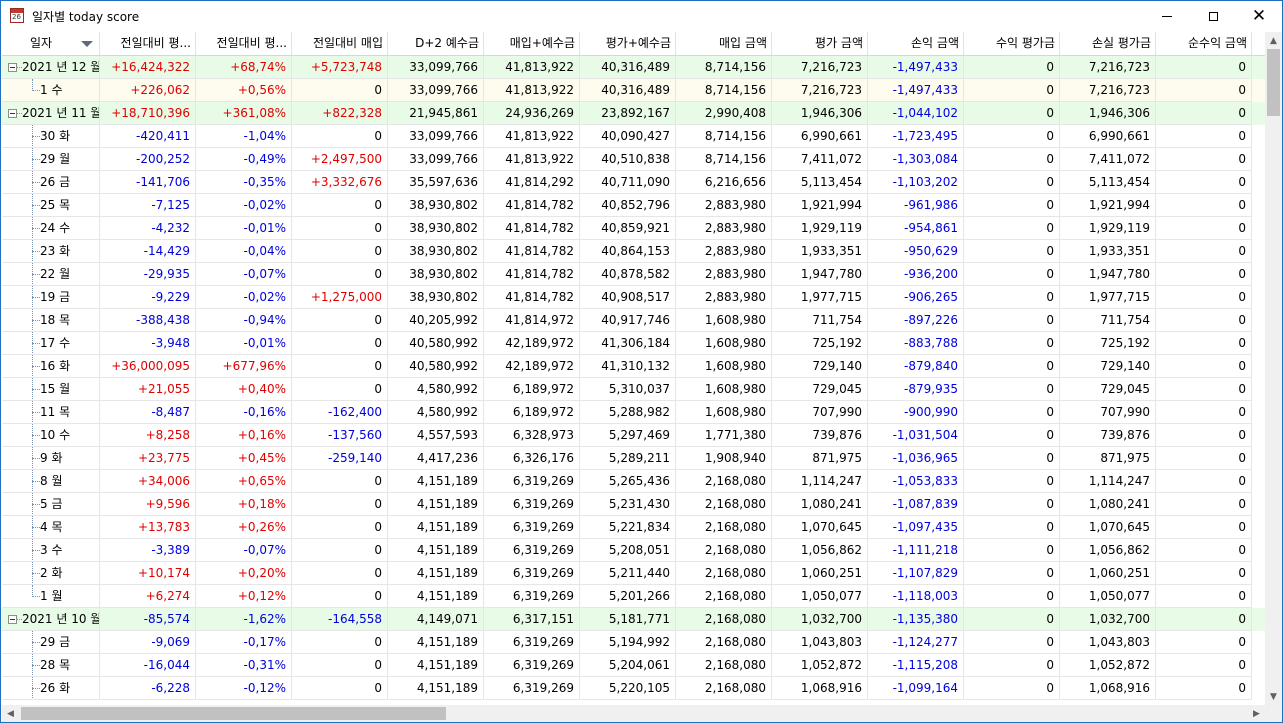 The image size is (1283, 723). What do you see at coordinates (820, 205) in the screenshot?
I see `value-cell: 1,921,994` at bounding box center [820, 205].